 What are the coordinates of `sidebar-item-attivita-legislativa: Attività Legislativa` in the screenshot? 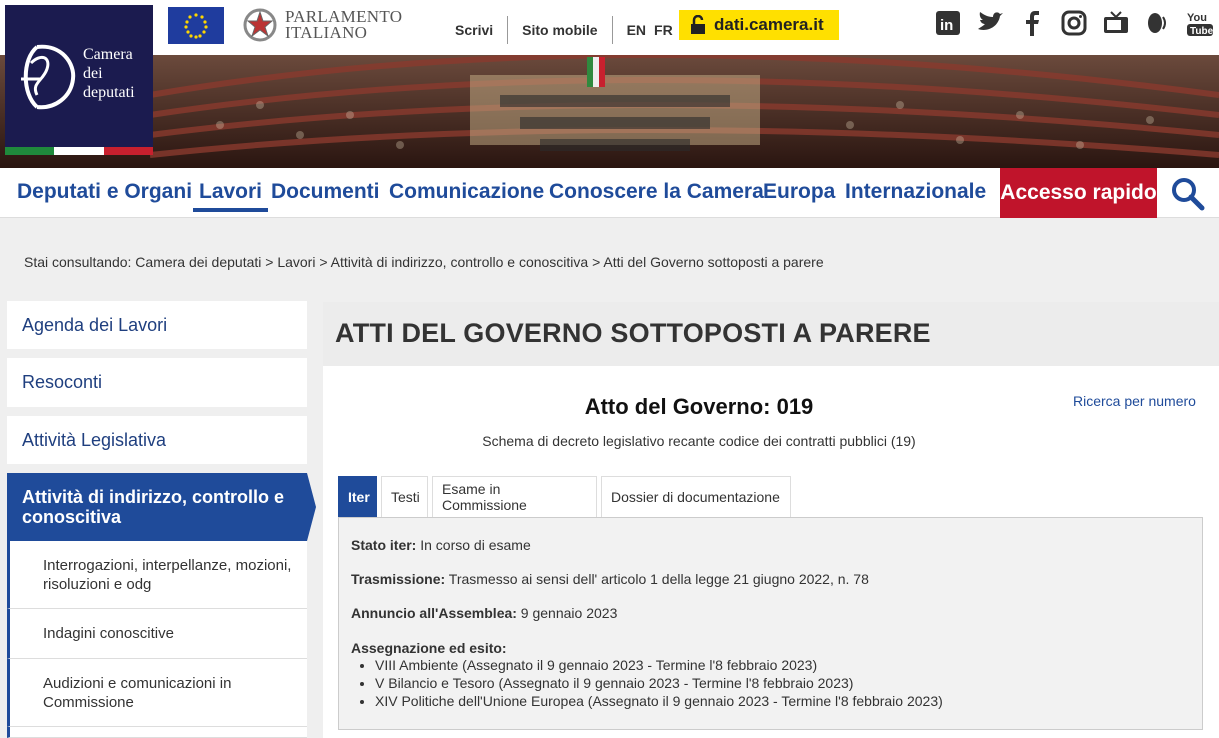 It's located at (157, 440).